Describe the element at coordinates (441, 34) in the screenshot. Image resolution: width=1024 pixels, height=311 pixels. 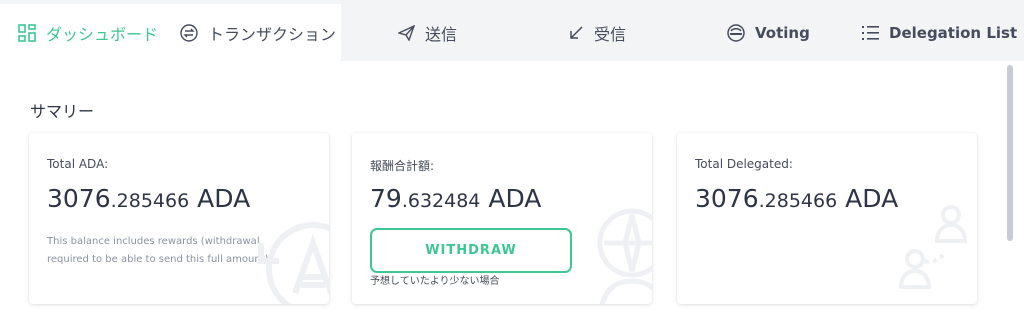
I see `tab-label: 送信` at that location.